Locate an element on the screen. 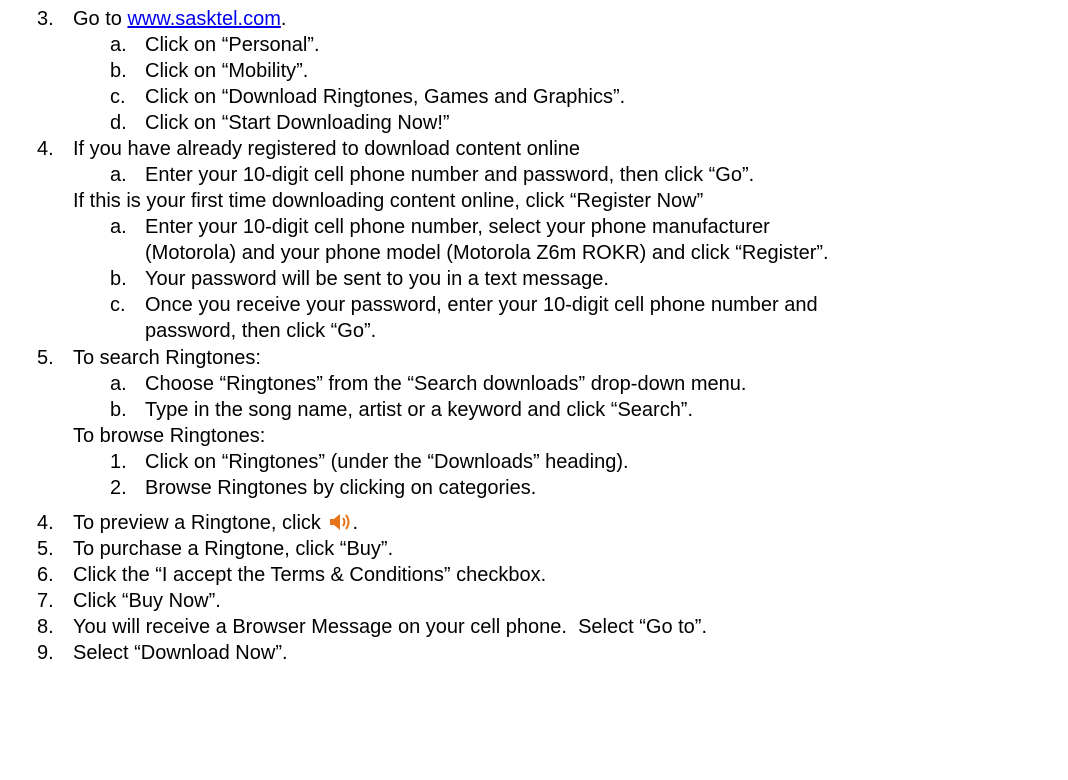  step-number: 3. is located at coordinates (45, 19).